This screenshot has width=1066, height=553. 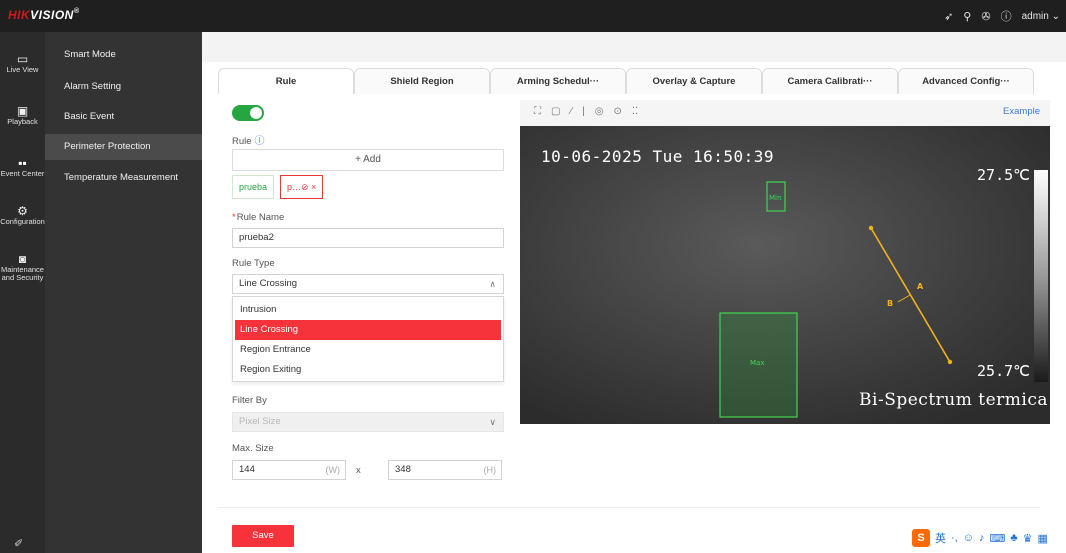 What do you see at coordinates (248, 139) in the screenshot?
I see `rule-label-row: Rule ⓘ` at bounding box center [248, 139].